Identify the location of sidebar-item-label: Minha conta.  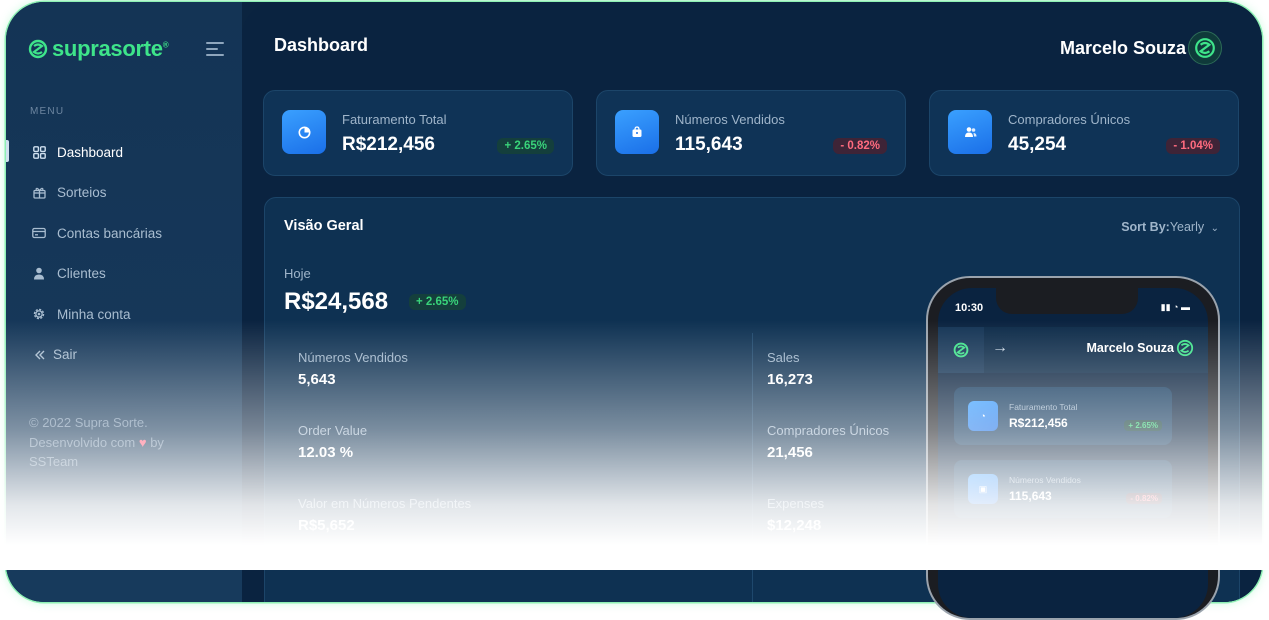
(94, 314).